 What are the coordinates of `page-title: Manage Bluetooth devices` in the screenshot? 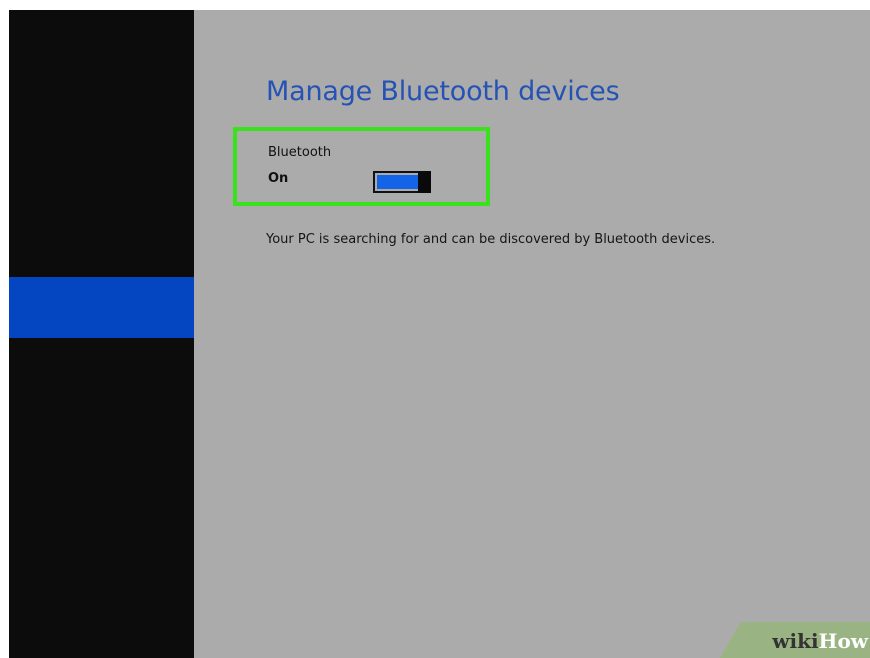 It's located at (443, 91).